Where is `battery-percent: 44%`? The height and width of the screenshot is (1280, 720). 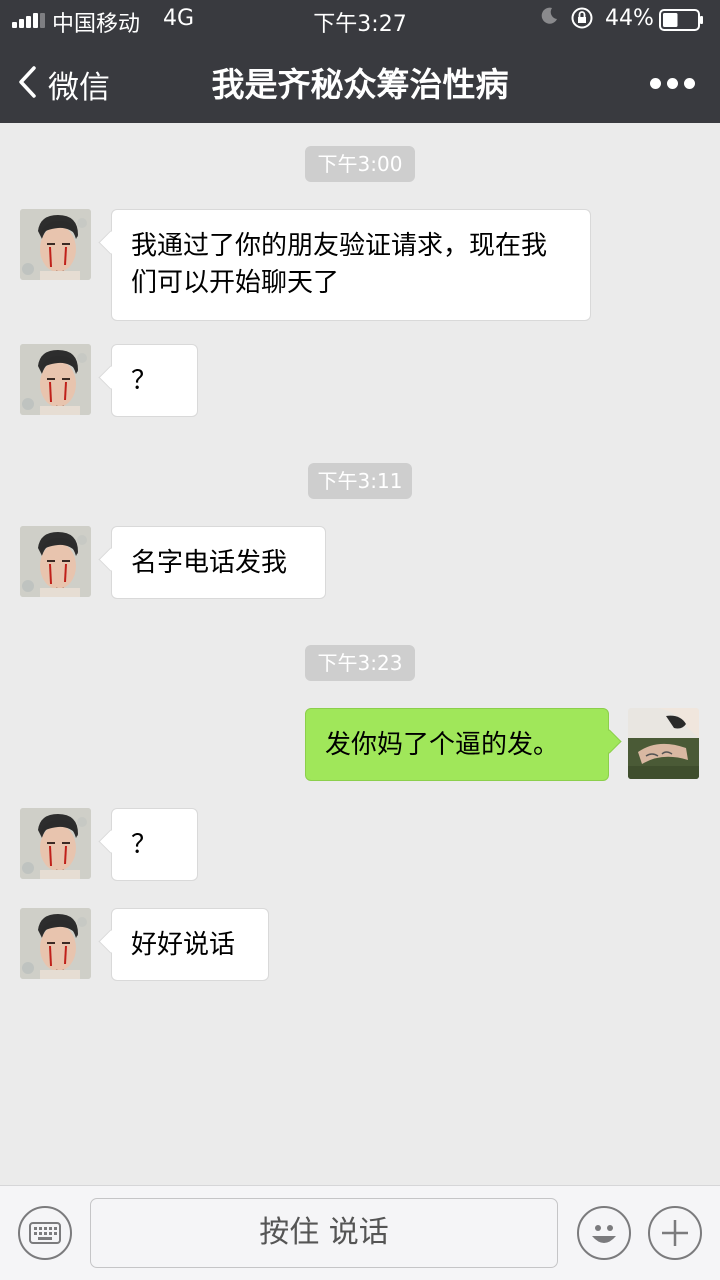
battery-percent: 44% is located at coordinates (629, 18).